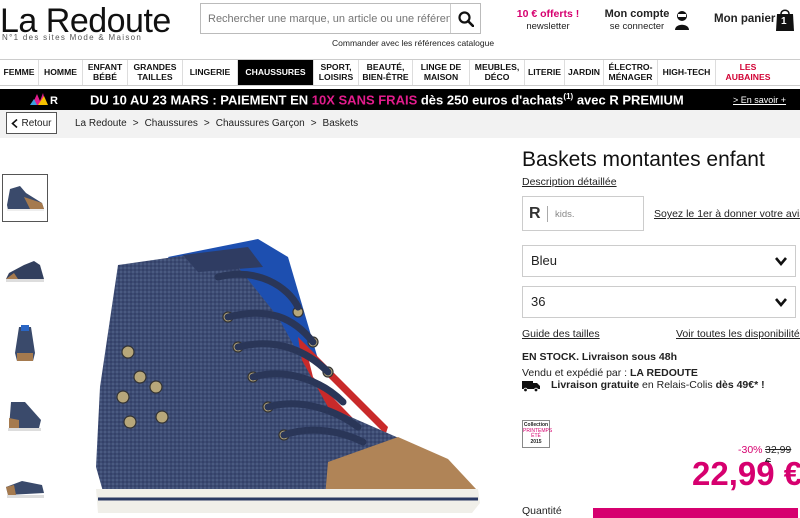  I want to click on color-select: Bleu, so click(659, 261).